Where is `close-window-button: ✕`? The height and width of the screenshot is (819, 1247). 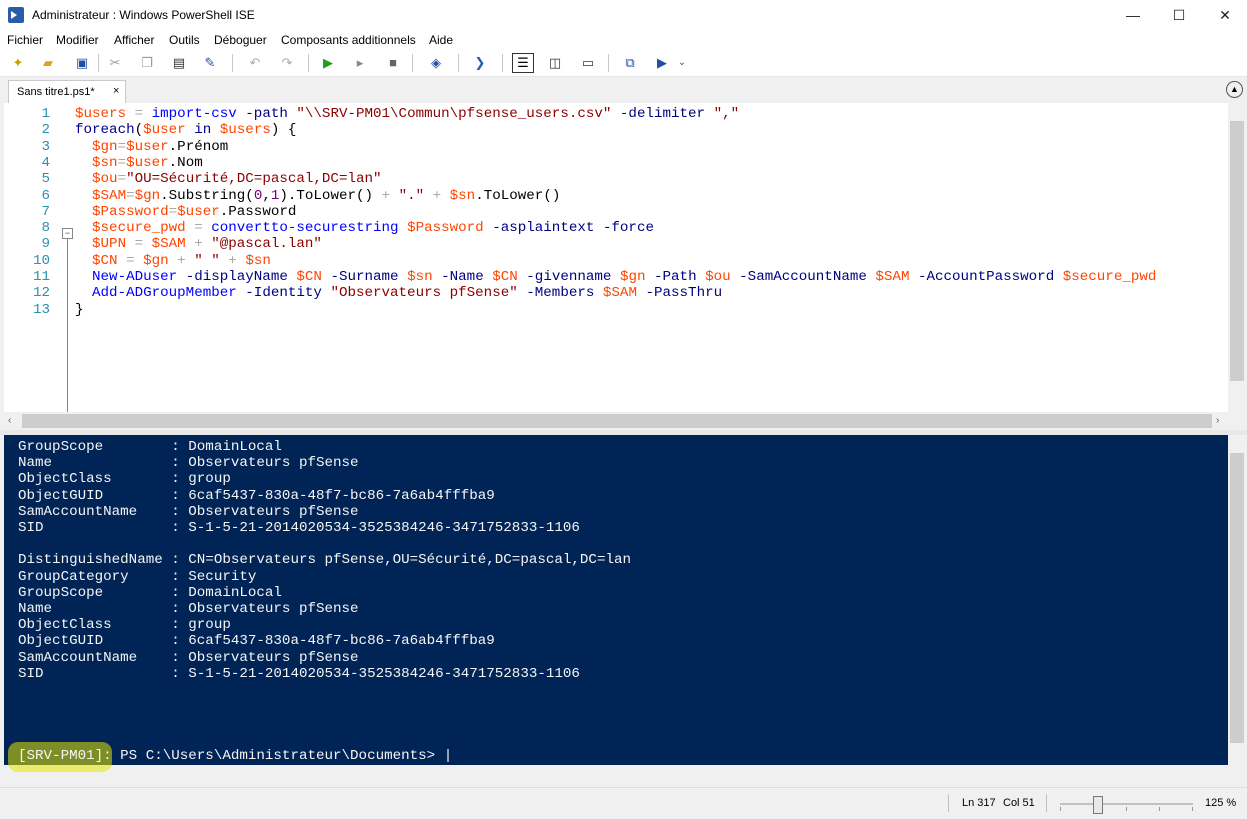 close-window-button: ✕ is located at coordinates (1224, 15).